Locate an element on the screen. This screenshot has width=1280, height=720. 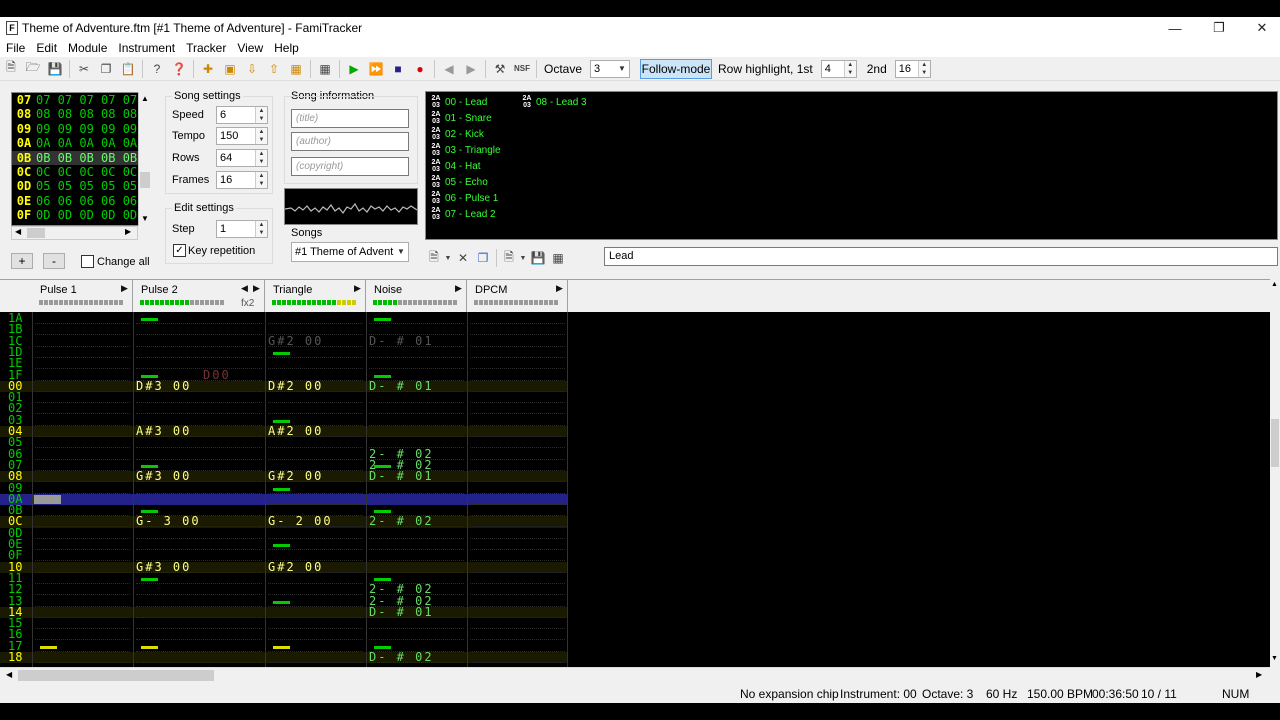
menu-instrument: Instrument is located at coordinates (146, 48).